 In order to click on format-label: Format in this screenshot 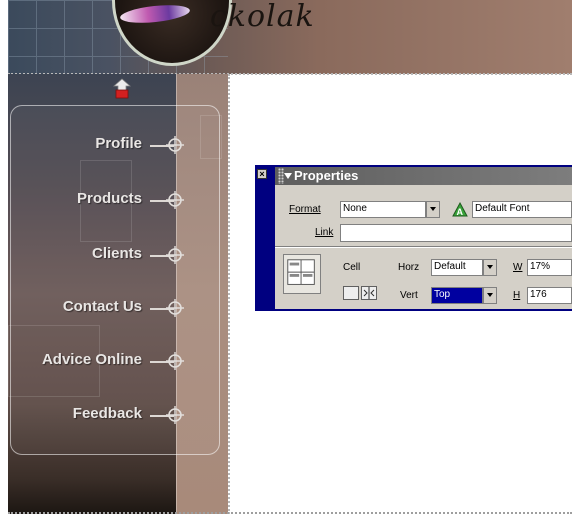, I will do `click(305, 209)`.